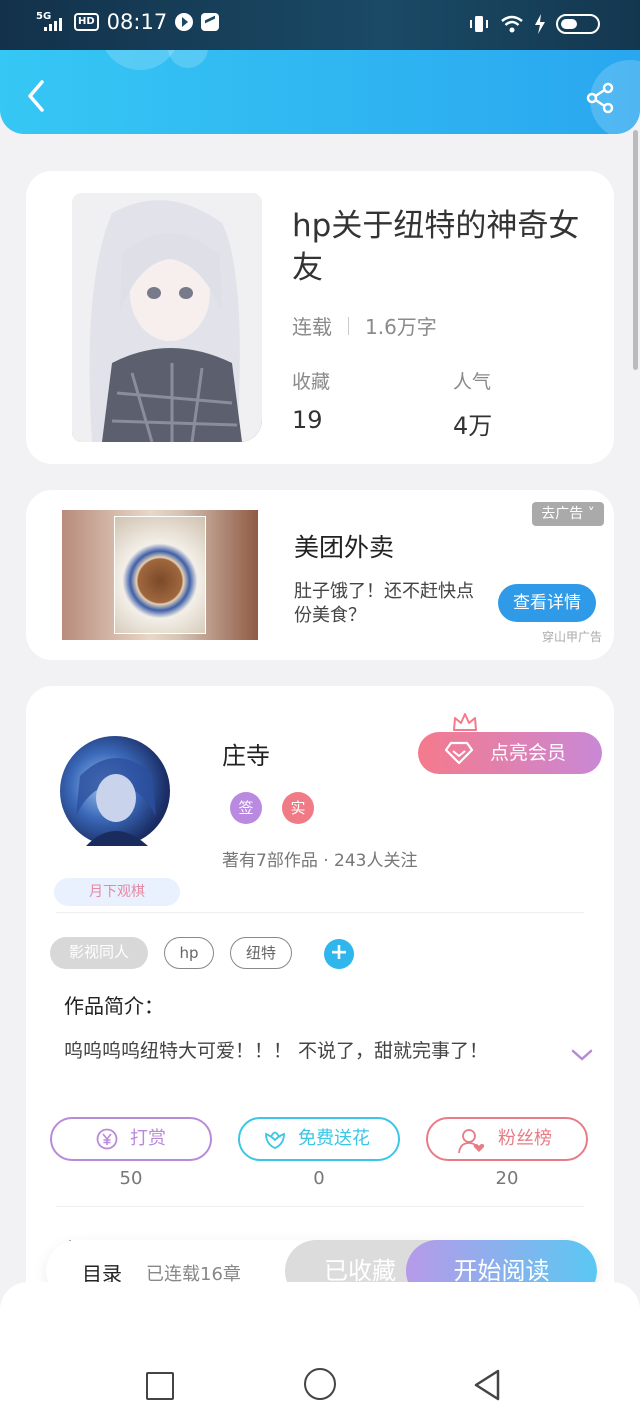  What do you see at coordinates (582, 1055) in the screenshot?
I see `chevron-down-icon` at bounding box center [582, 1055].